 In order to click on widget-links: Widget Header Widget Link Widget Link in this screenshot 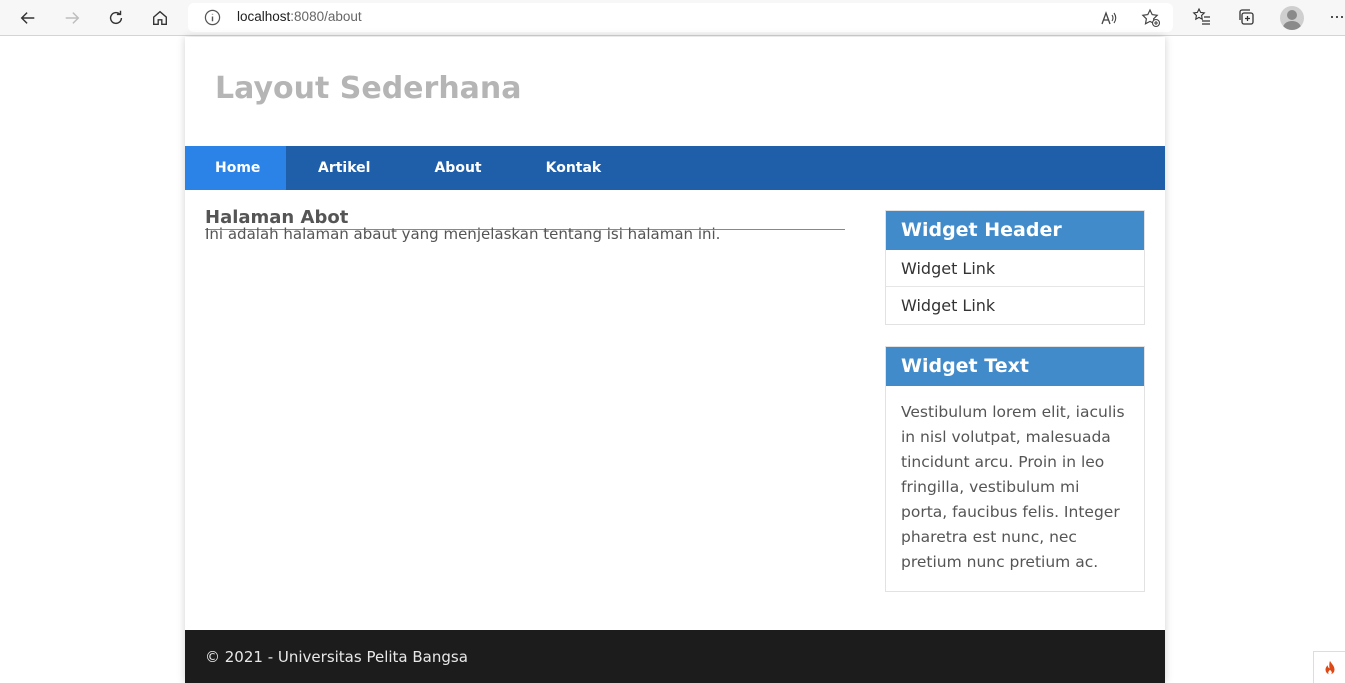, I will do `click(1015, 267)`.